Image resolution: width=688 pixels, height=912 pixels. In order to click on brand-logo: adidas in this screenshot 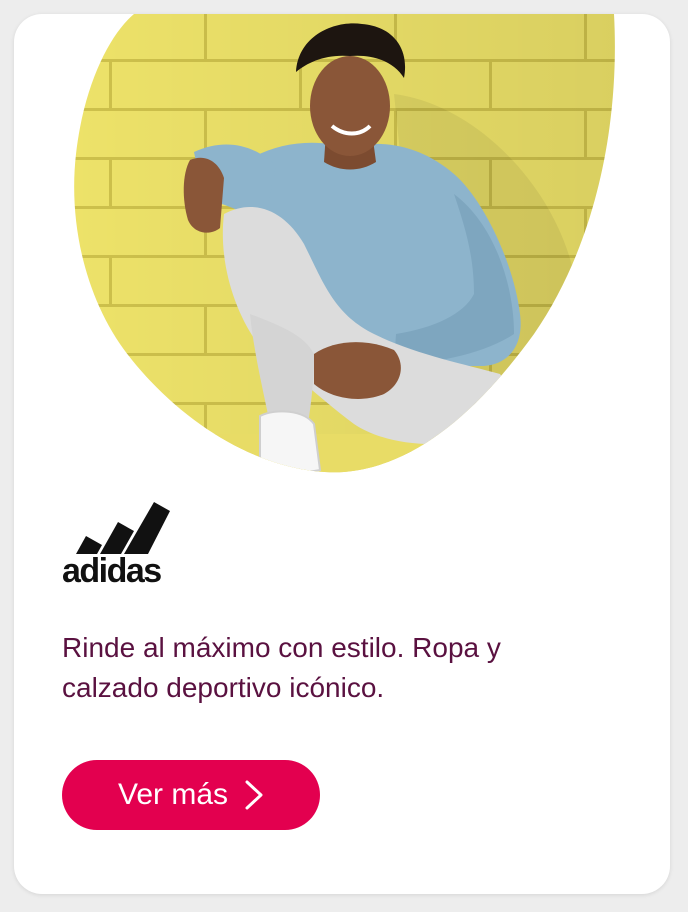, I will do `click(124, 545)`.